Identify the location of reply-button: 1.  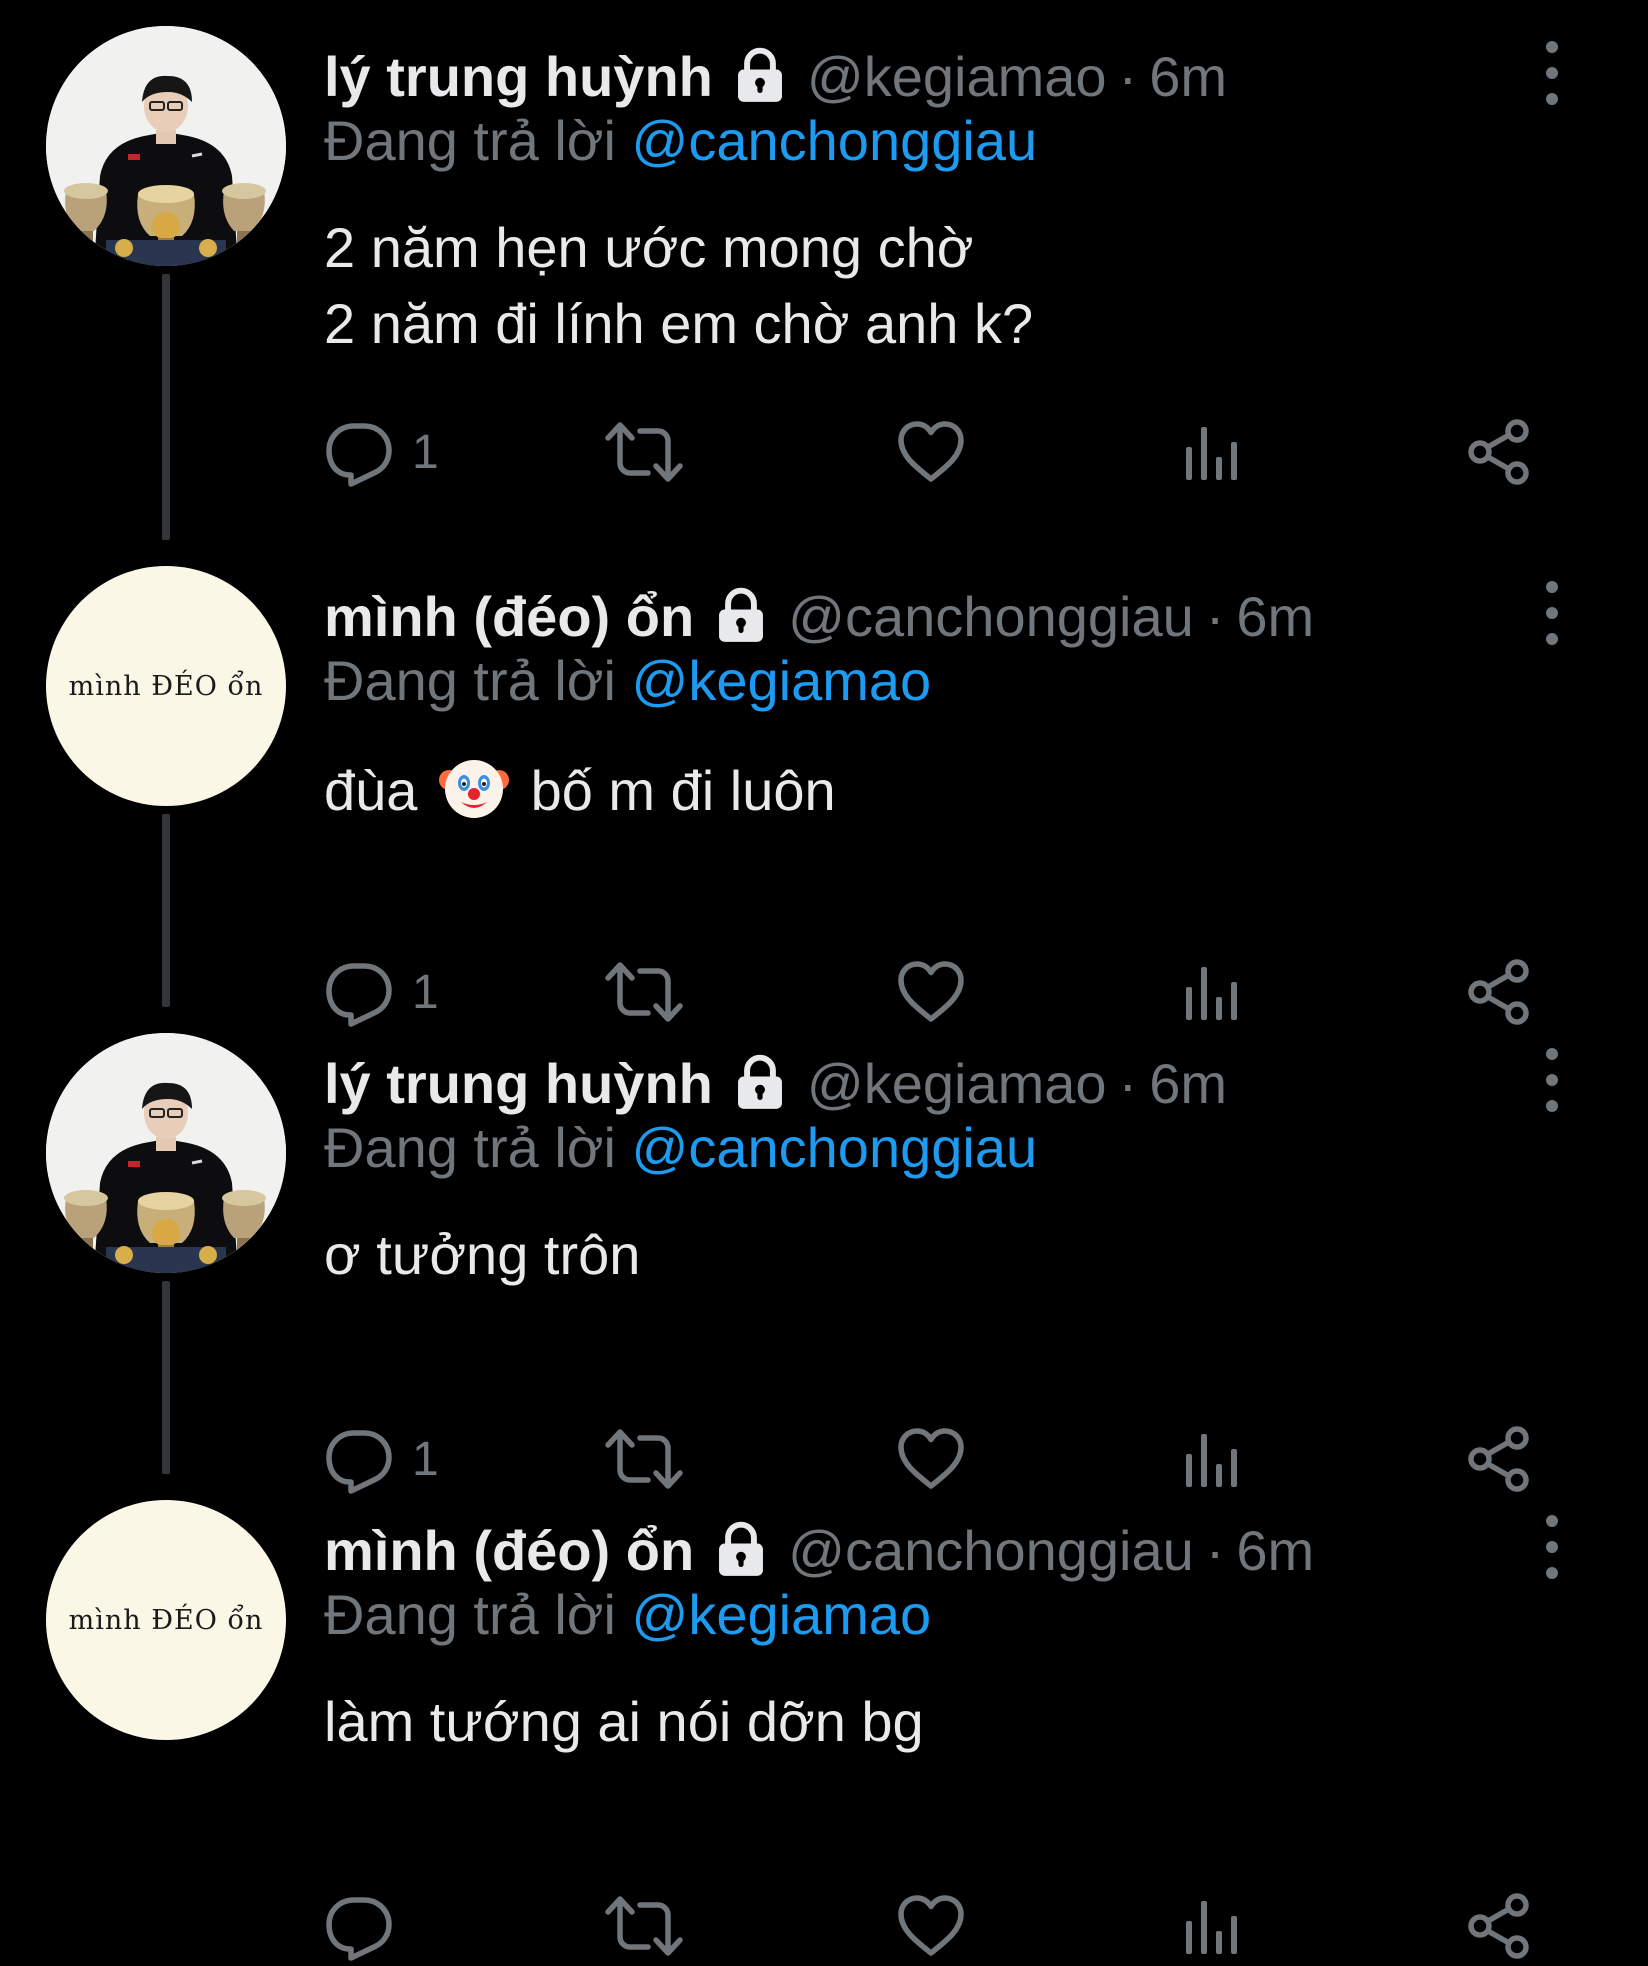
(381, 452).